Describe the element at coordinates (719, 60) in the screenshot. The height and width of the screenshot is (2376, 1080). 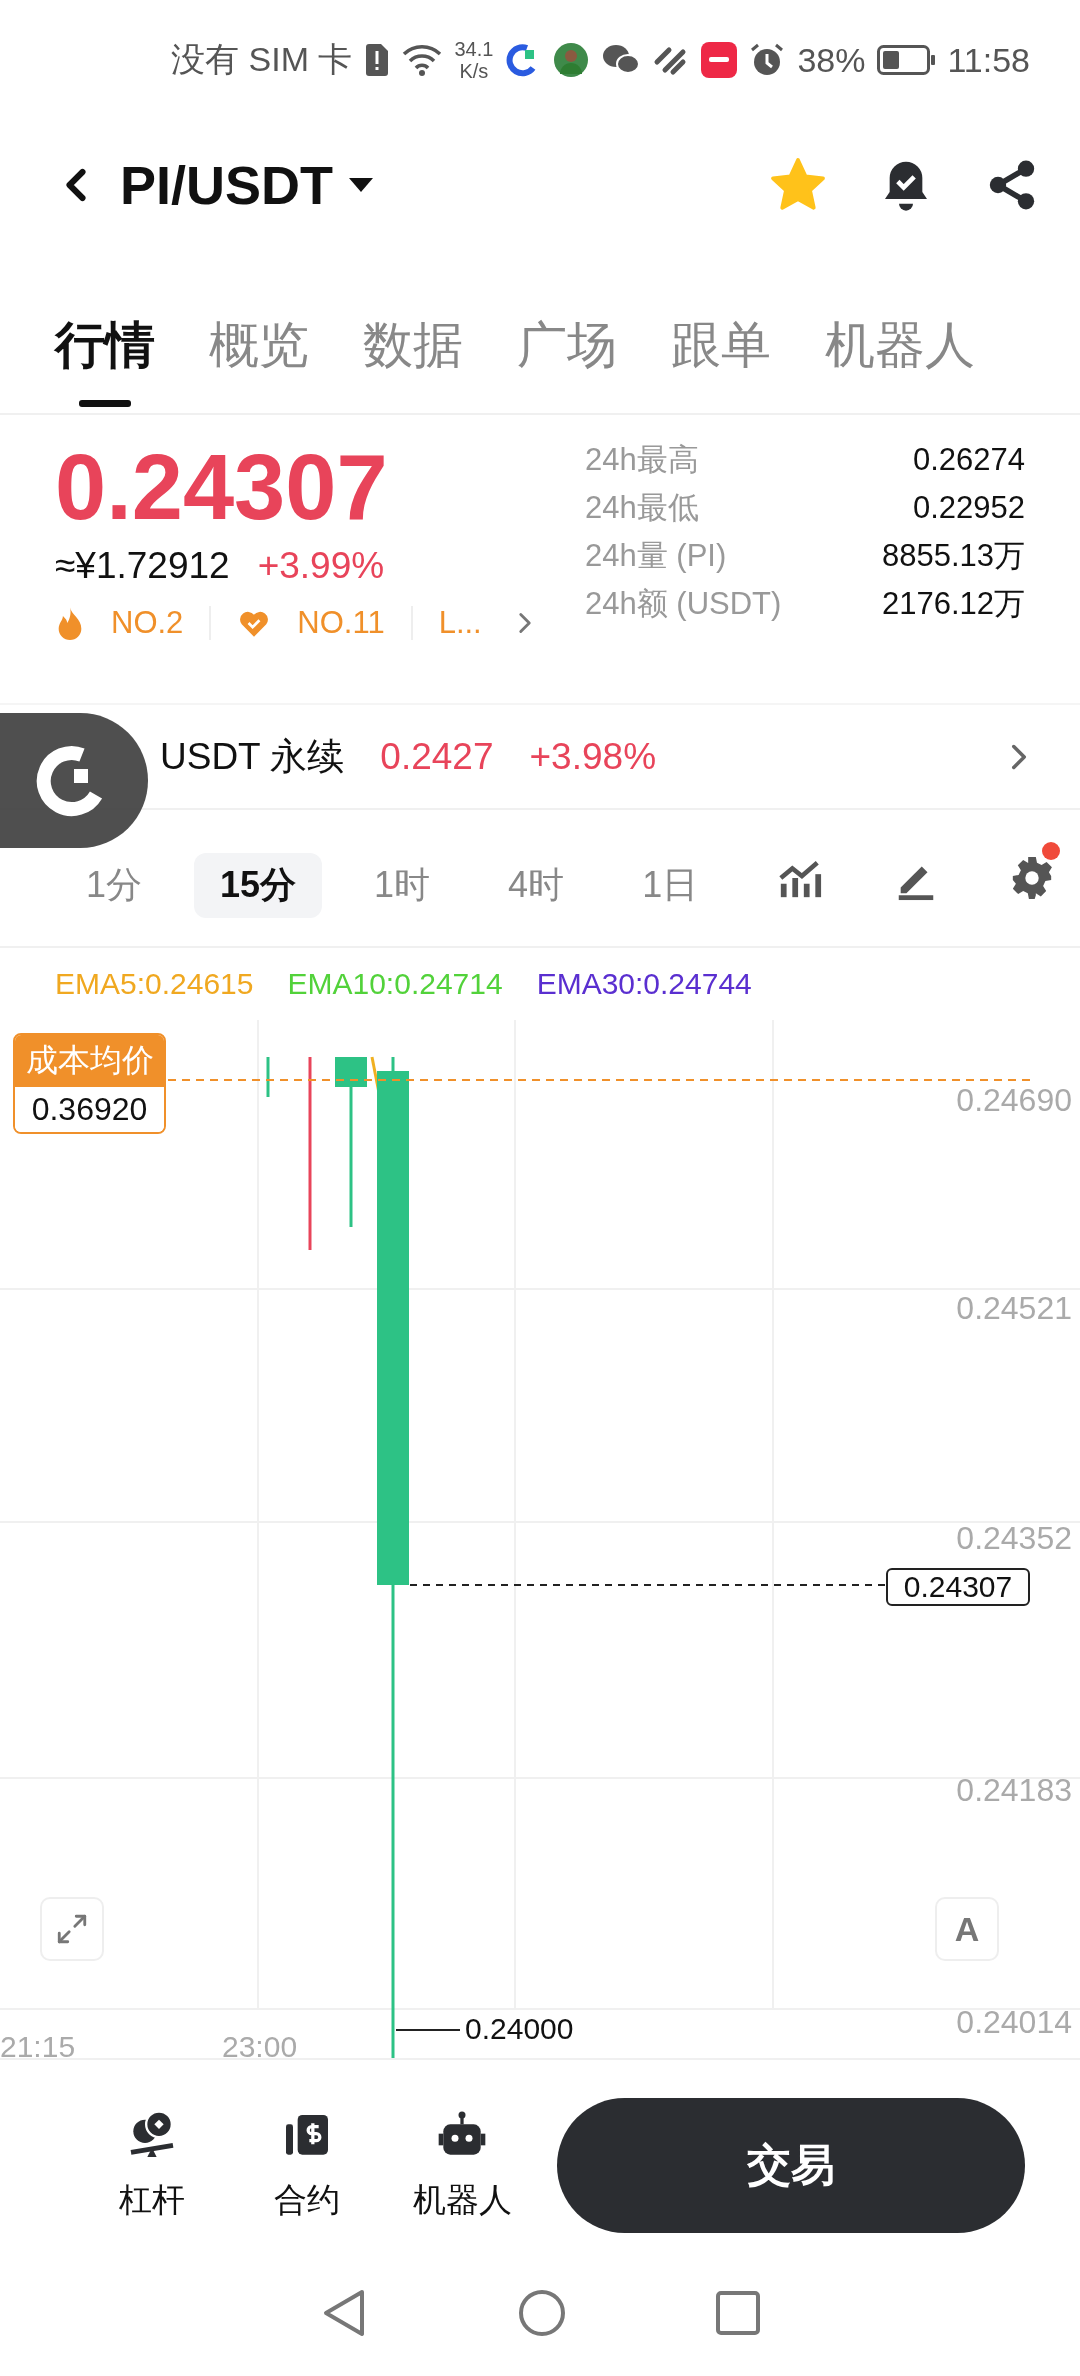
I see `app-tile-icon` at that location.